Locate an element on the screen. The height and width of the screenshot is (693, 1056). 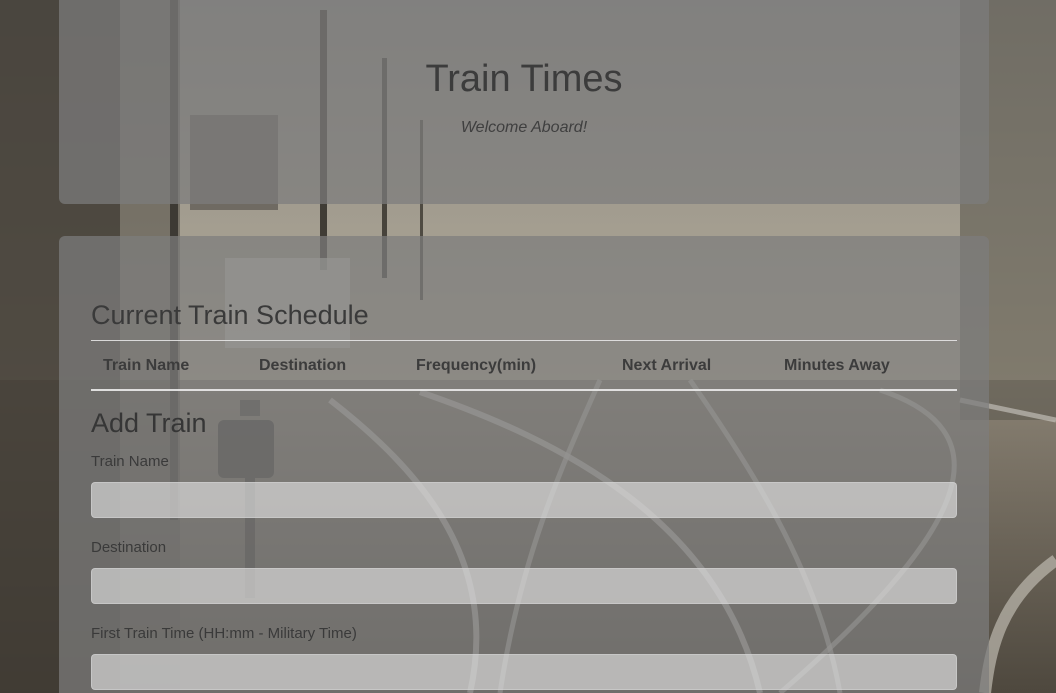
first-train-time-input is located at coordinates (524, 672).